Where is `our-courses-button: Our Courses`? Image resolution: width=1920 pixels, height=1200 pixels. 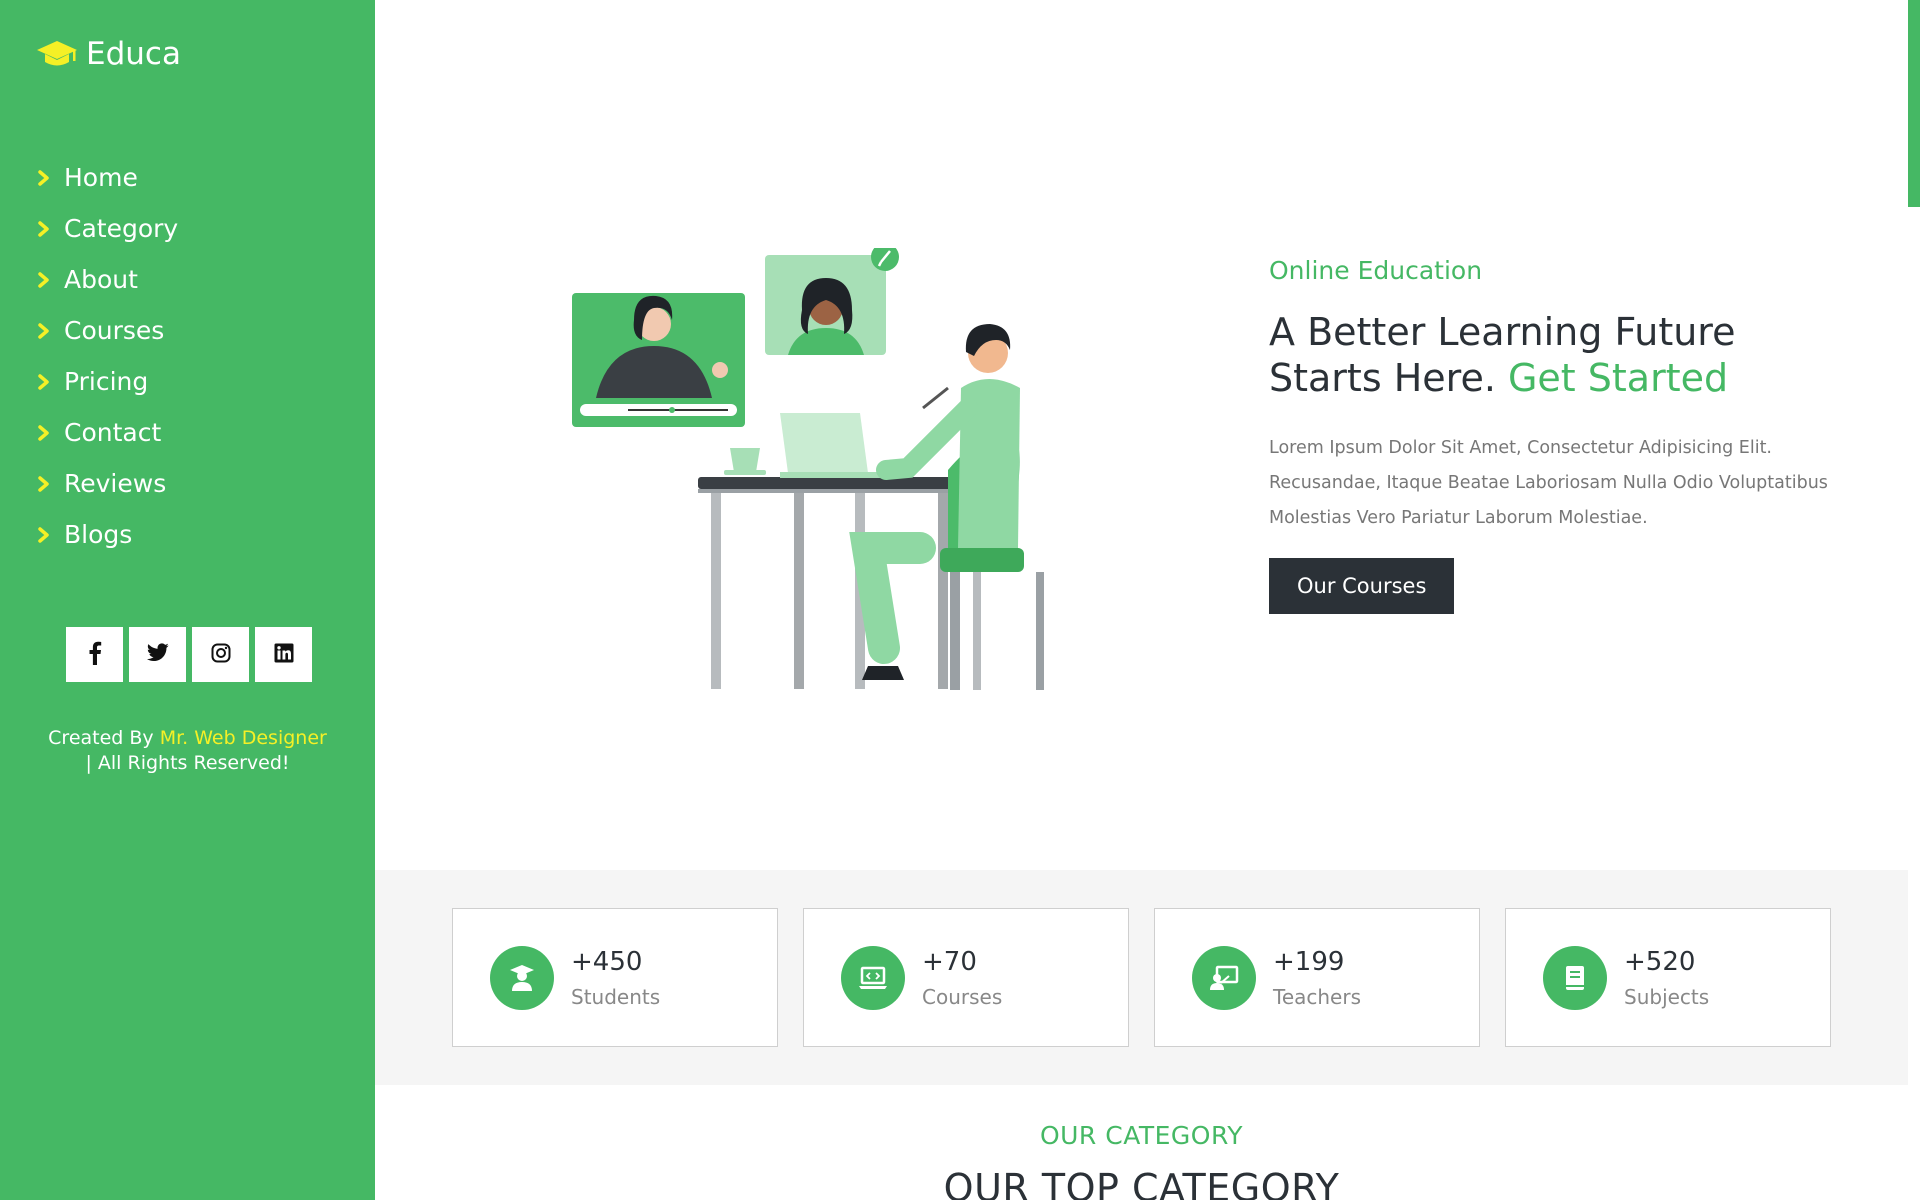 our-courses-button: Our Courses is located at coordinates (1362, 586).